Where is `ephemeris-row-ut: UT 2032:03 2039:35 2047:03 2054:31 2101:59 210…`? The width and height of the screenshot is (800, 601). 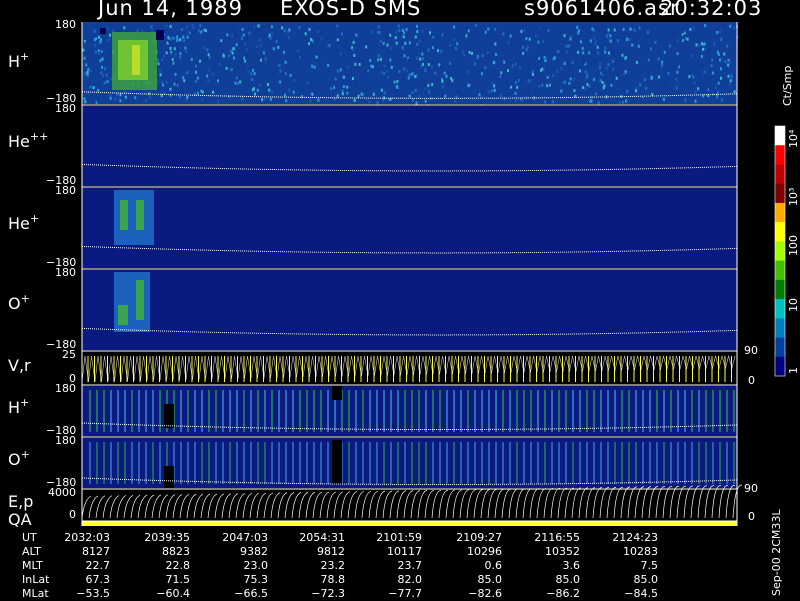
ephemeris-row-ut: UT 2032:03 2039:35 2047:03 2054:31 2101:59 210… is located at coordinates (380, 538).